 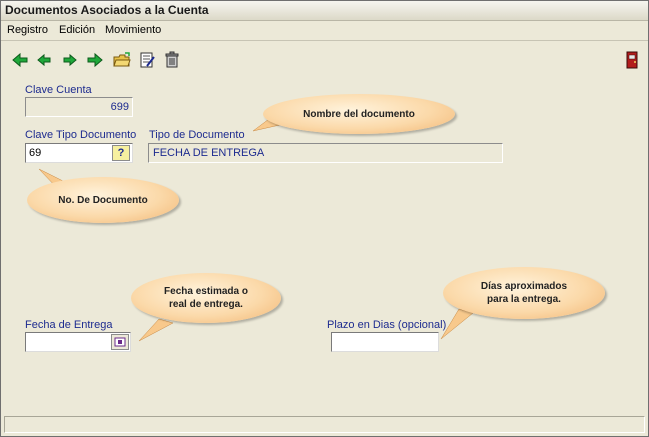 What do you see at coordinates (122, 60) in the screenshot?
I see `open-folder-icon` at bounding box center [122, 60].